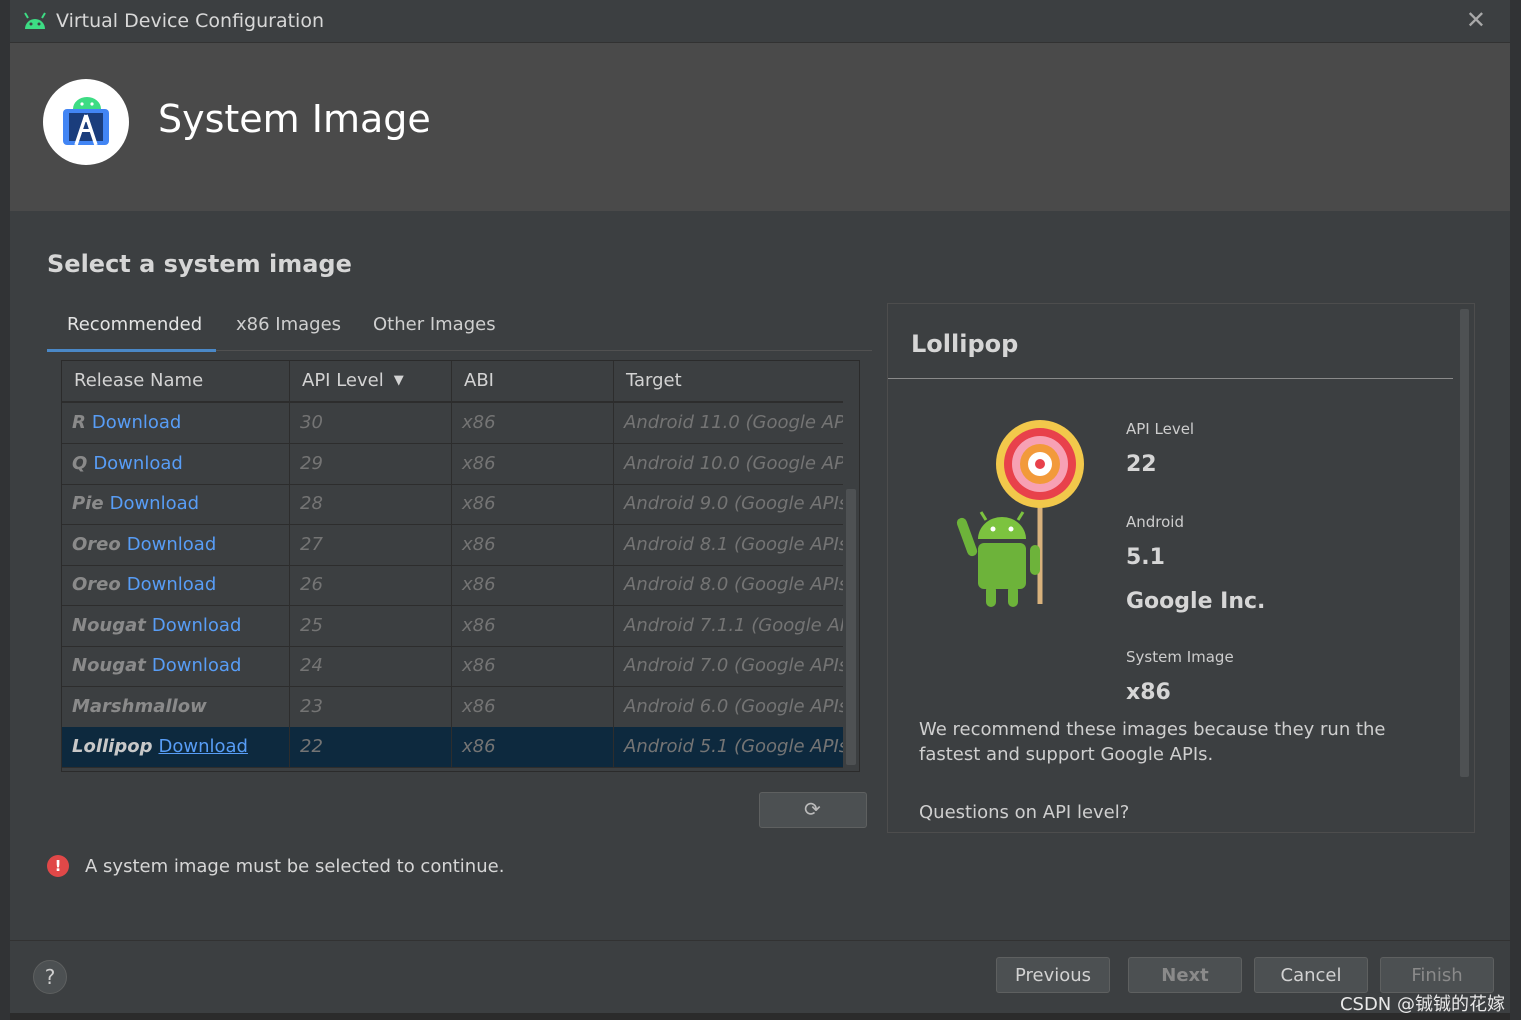 This screenshot has width=1521, height=1020. I want to click on title-bar: Virtual Device Configuration ✕, so click(760, 21).